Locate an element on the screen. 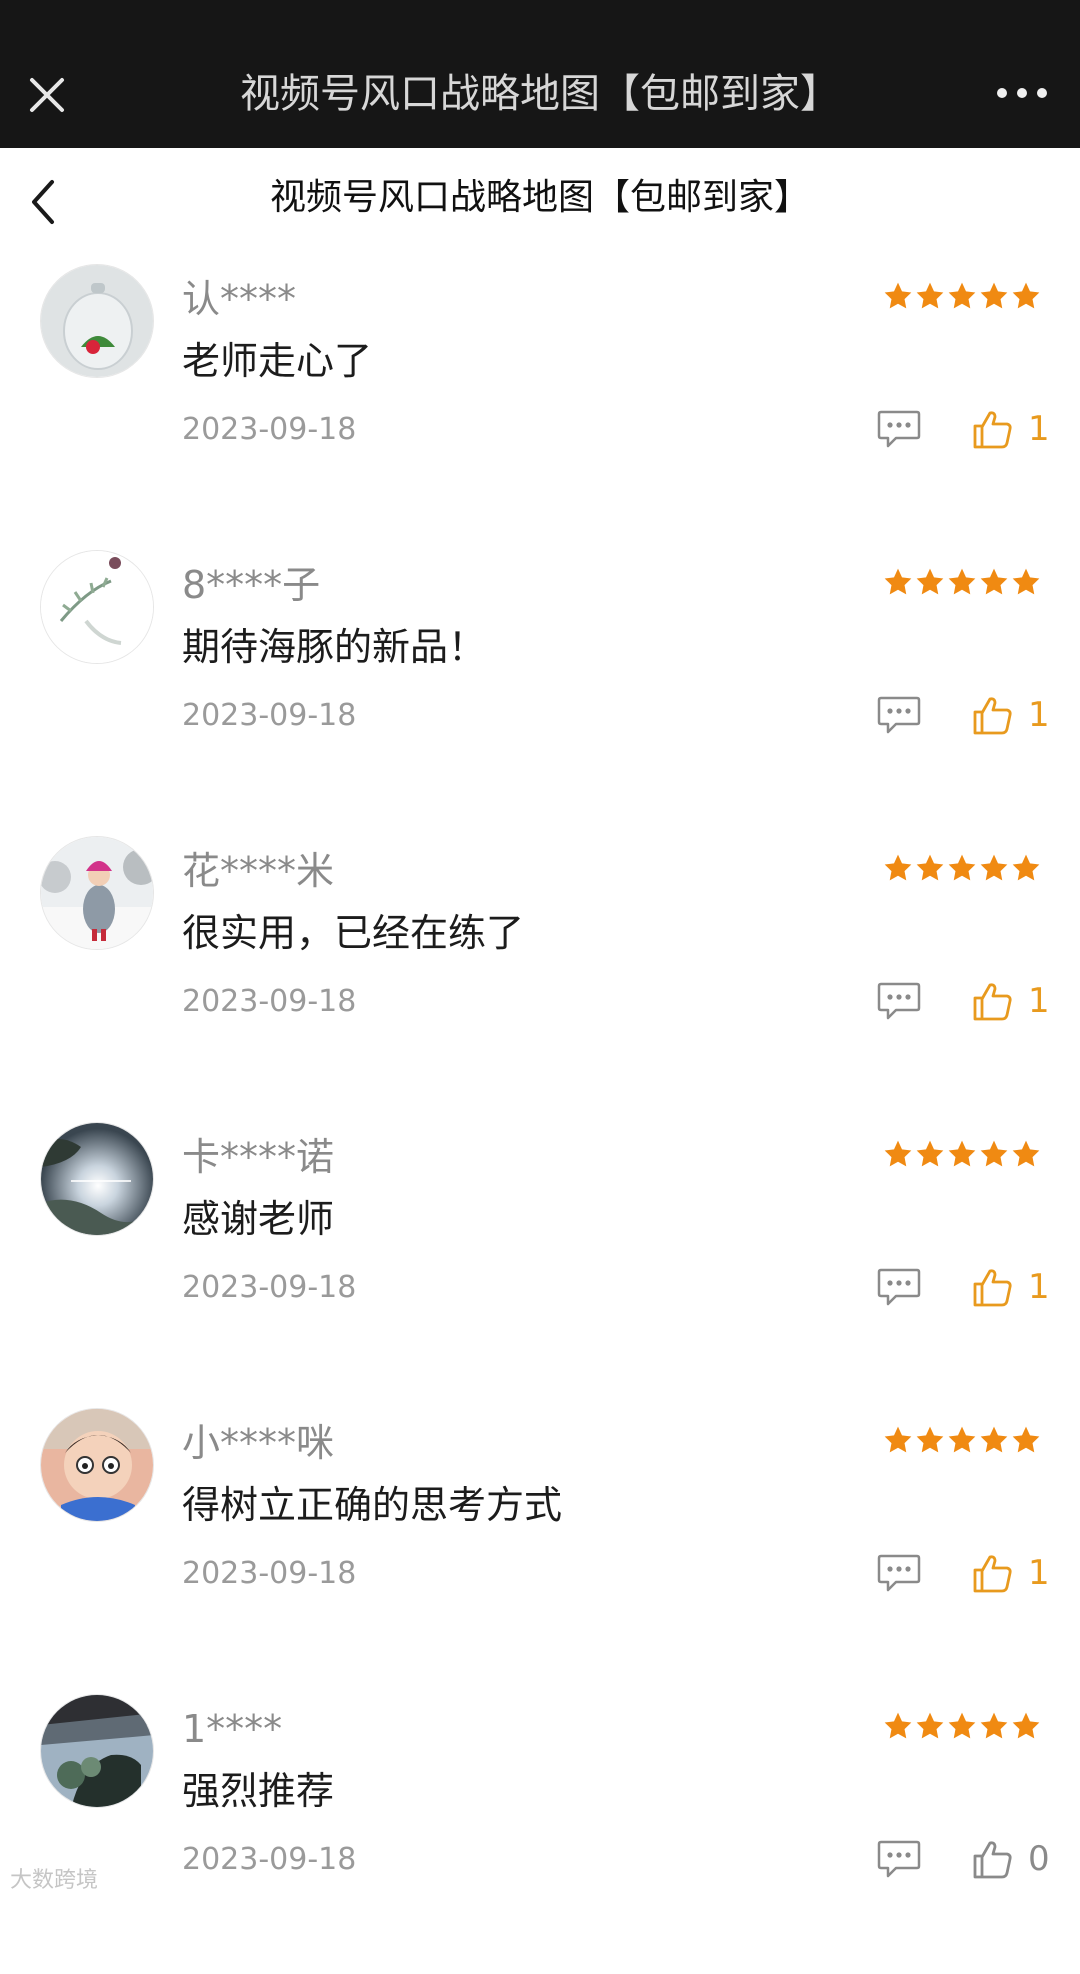 This screenshot has height=1974, width=1080. review-item: 卡****诺 感谢老师 2023-09-18 1 is located at coordinates (540, 1259).